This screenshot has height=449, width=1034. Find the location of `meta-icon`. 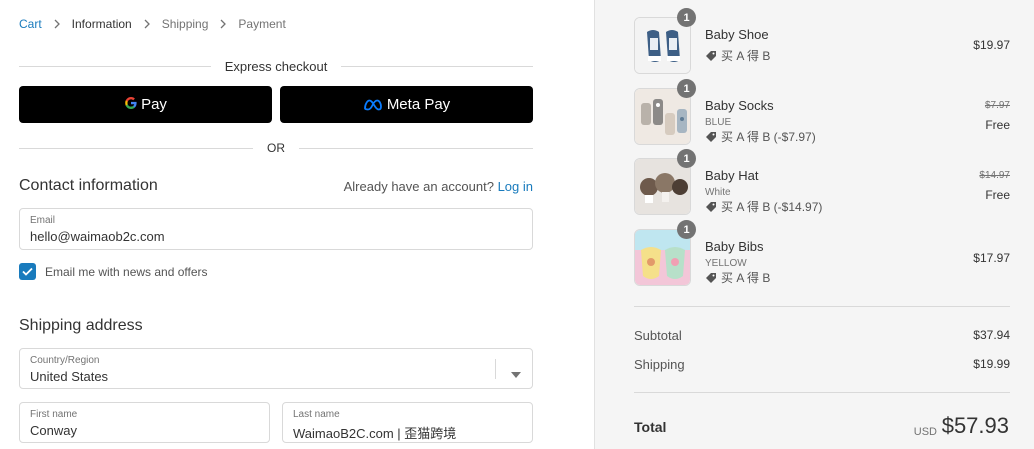

meta-icon is located at coordinates (373, 105).